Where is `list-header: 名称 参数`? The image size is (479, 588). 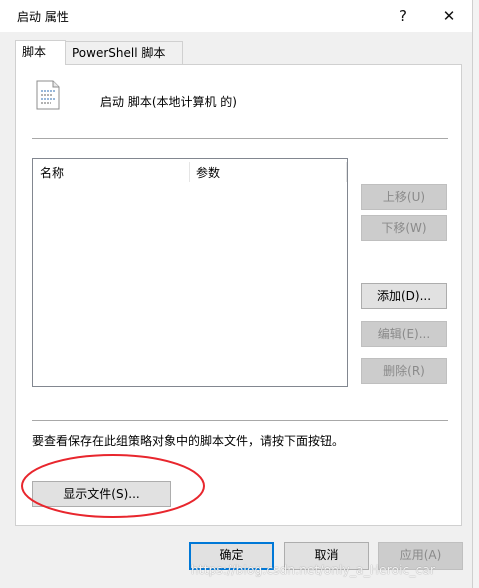 list-header: 名称 参数 is located at coordinates (190, 171).